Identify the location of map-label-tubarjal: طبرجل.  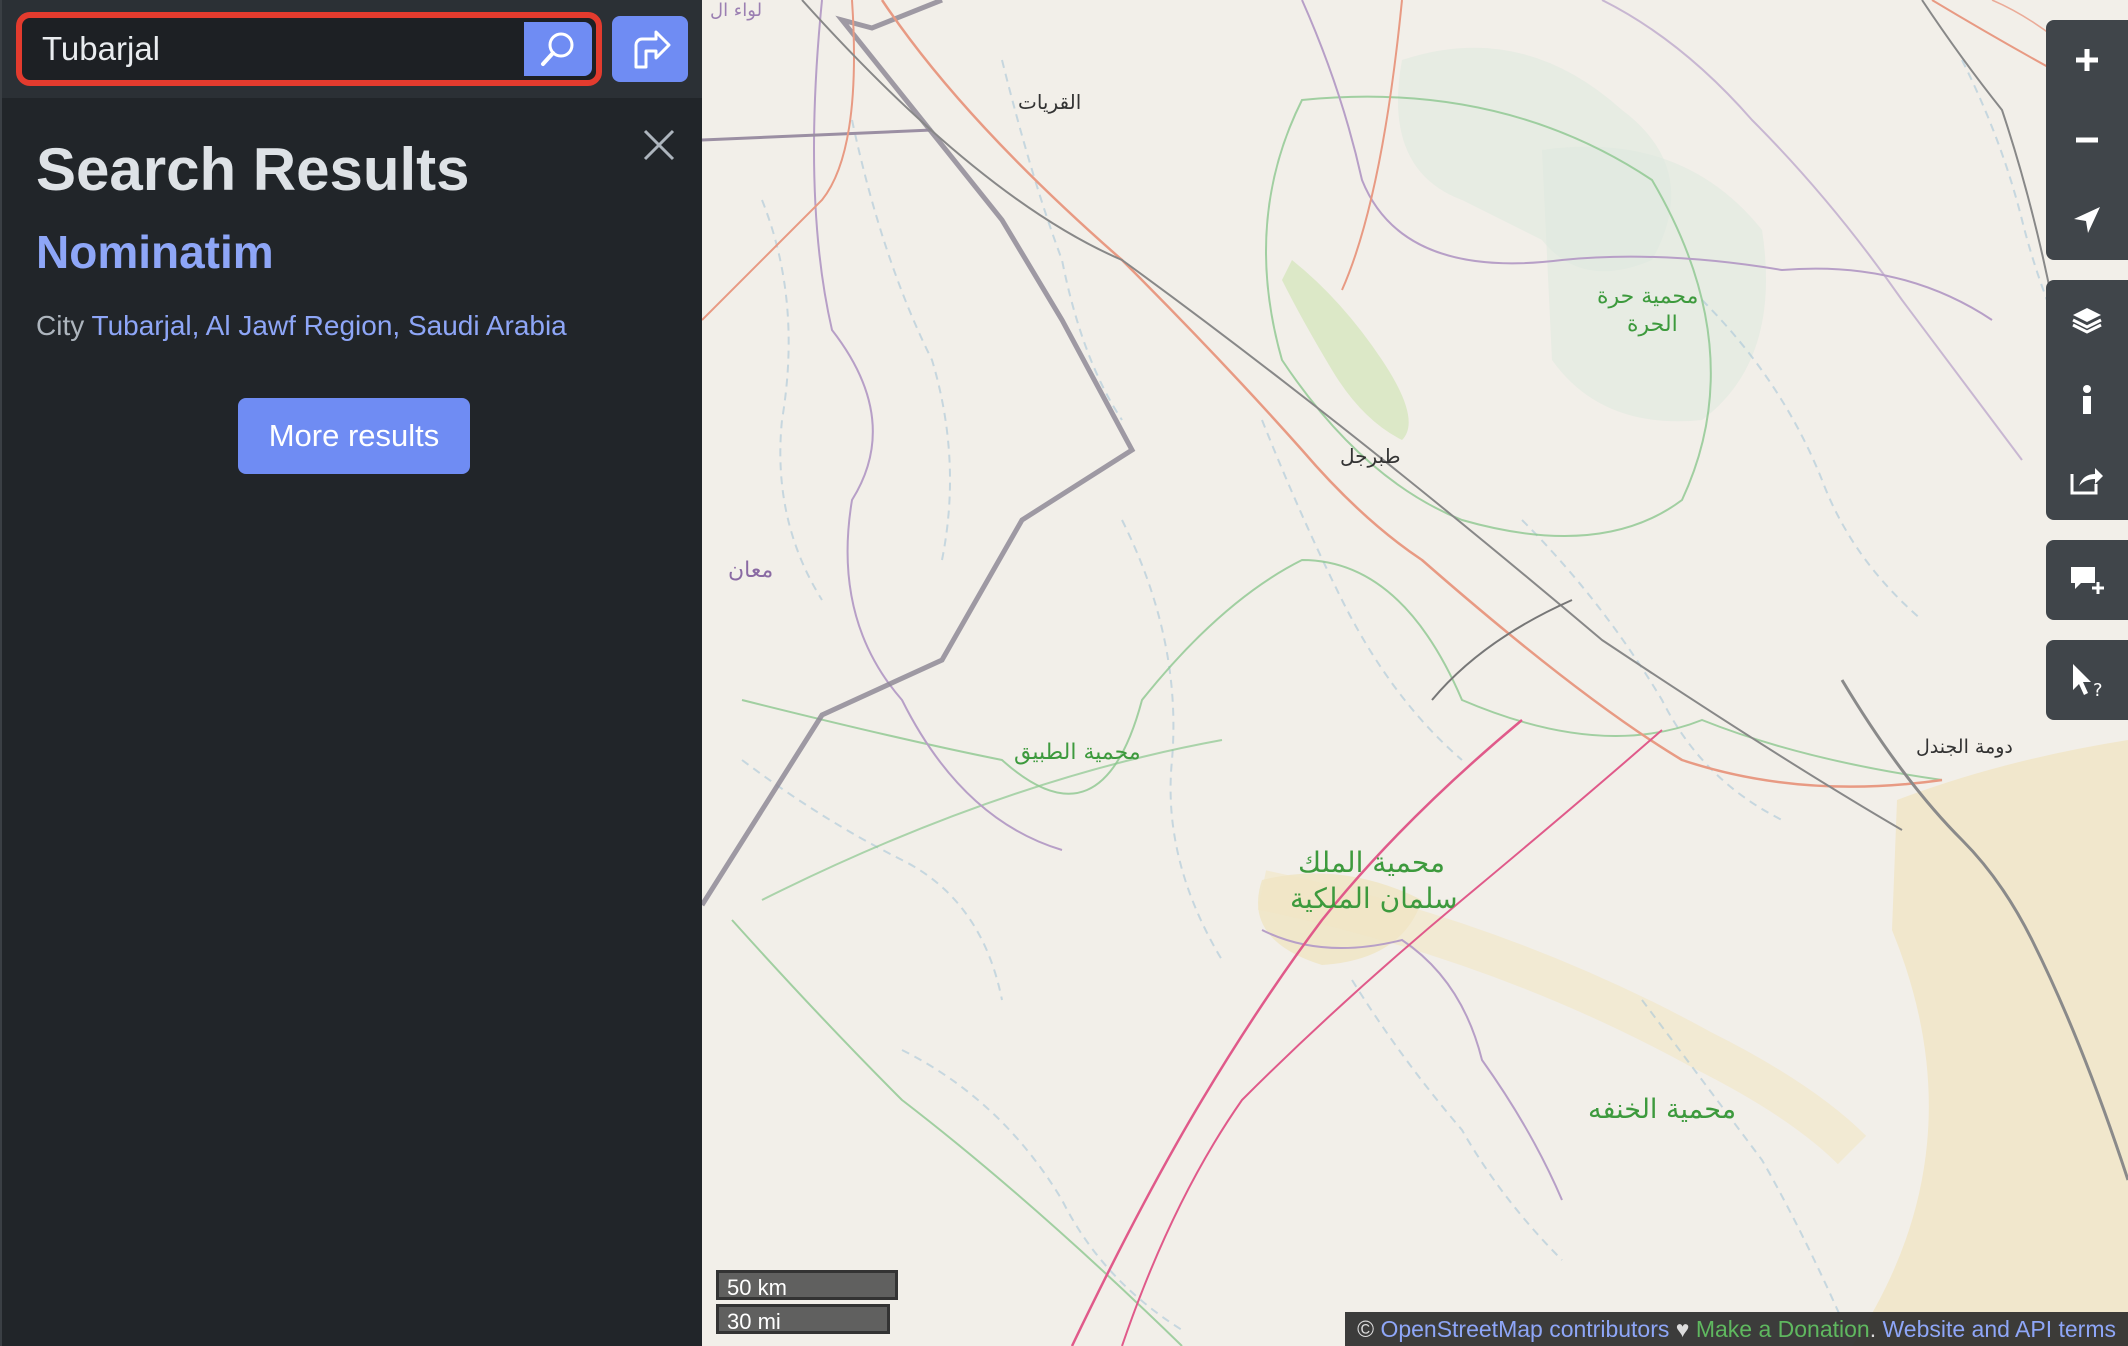
(1370, 456).